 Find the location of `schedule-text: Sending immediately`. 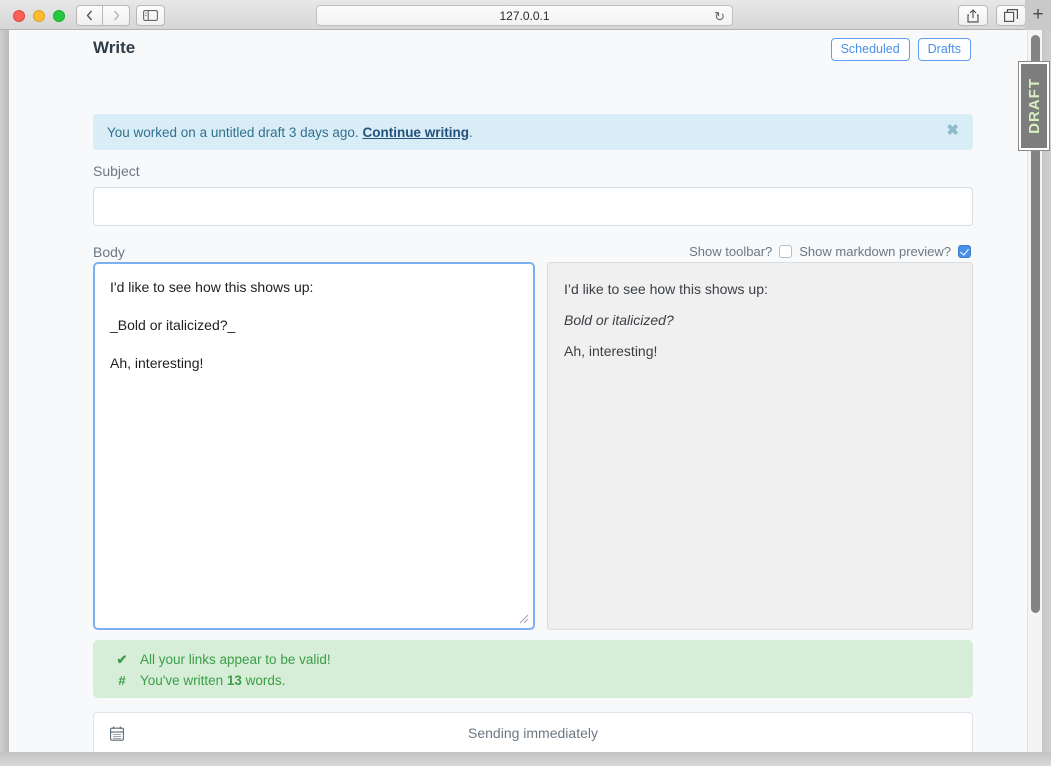

schedule-text: Sending immediately is located at coordinates (533, 733).